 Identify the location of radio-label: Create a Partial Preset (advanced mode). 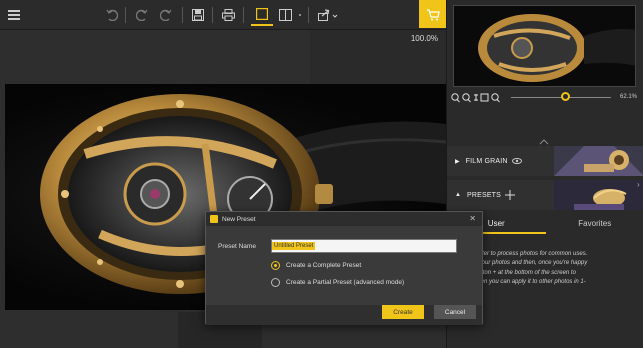
(345, 282).